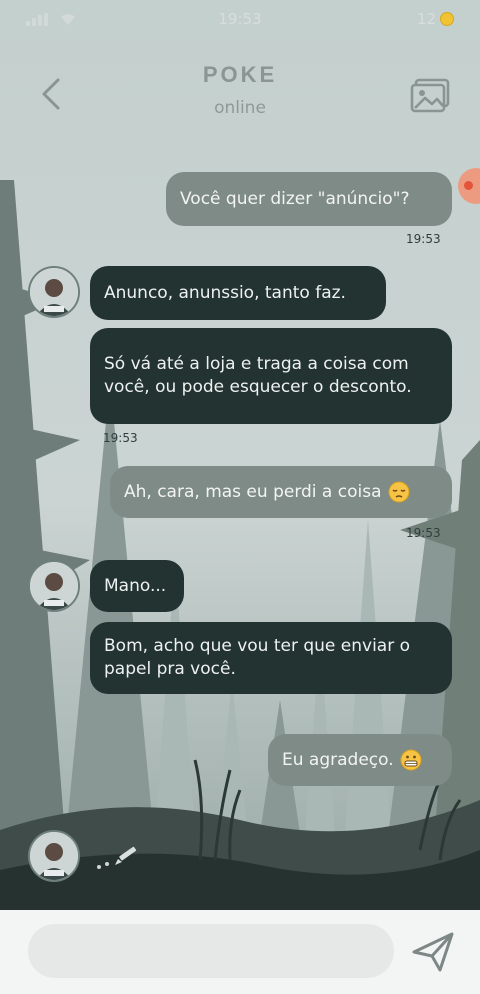  I want to click on contact-name: POKE, so click(240, 74).